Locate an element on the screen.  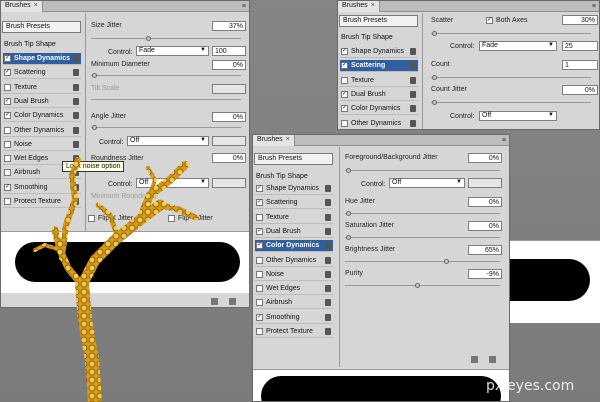
size-jitter-field: 37% is located at coordinates (229, 26).